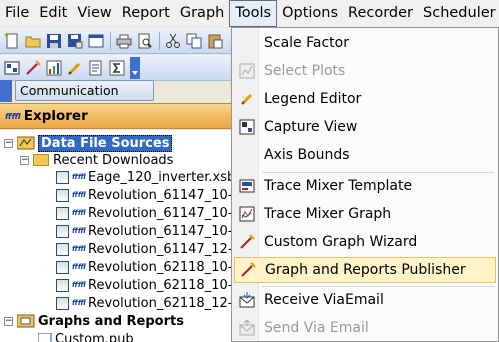 This screenshot has width=499, height=342. I want to click on menu-item-custom-graph-wizard: Custom Graph Wizard, so click(365, 242).